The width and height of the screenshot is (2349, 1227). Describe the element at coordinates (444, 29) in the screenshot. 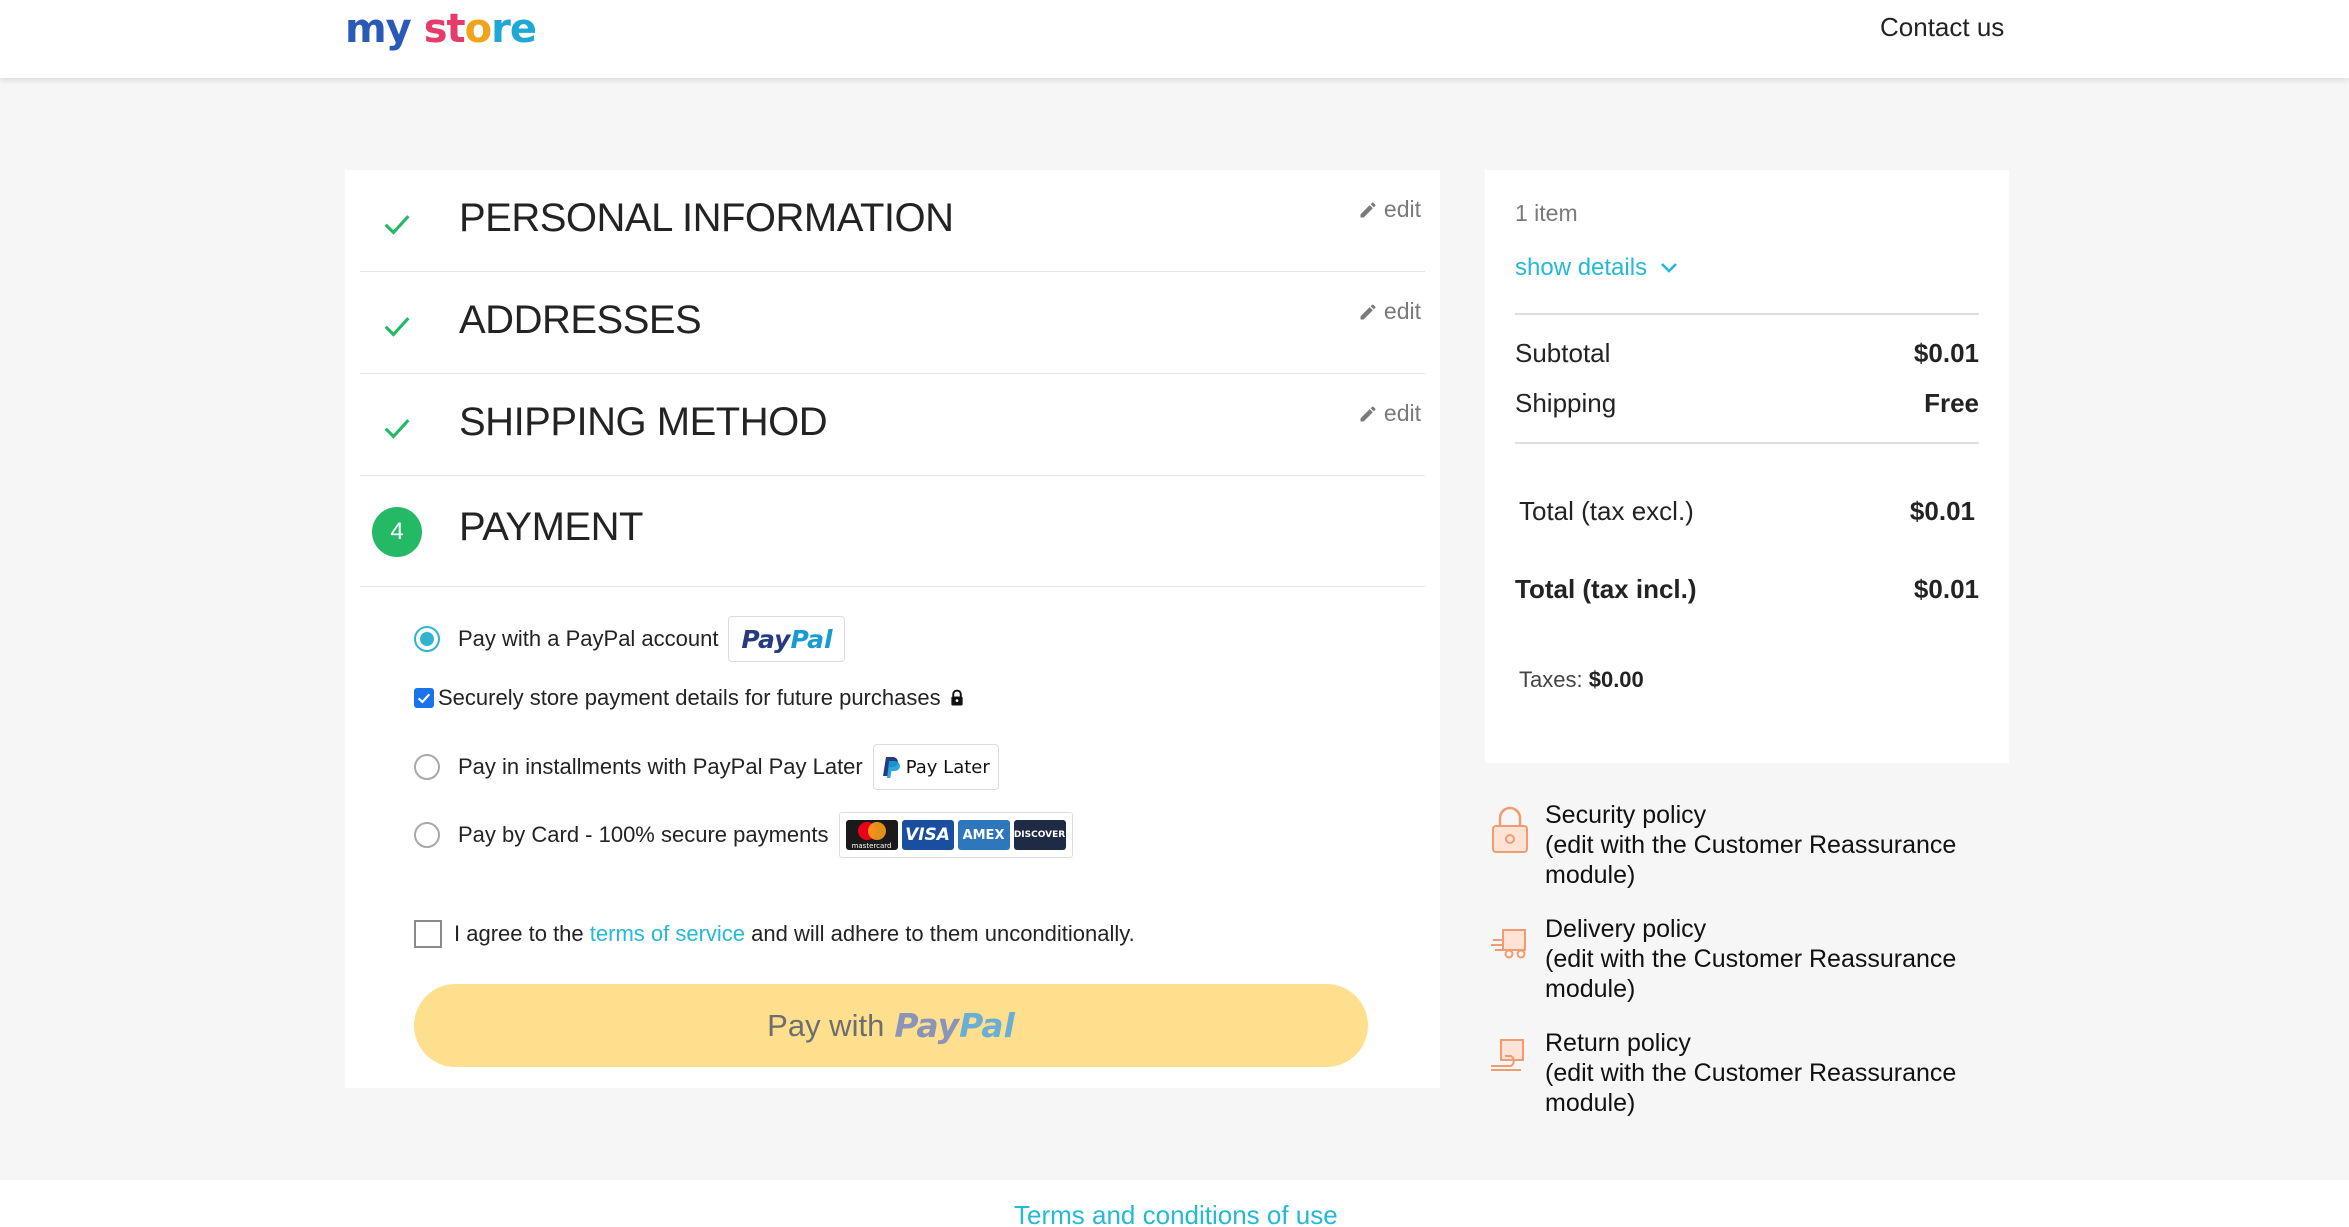

I see `logo-text-st: st` at that location.